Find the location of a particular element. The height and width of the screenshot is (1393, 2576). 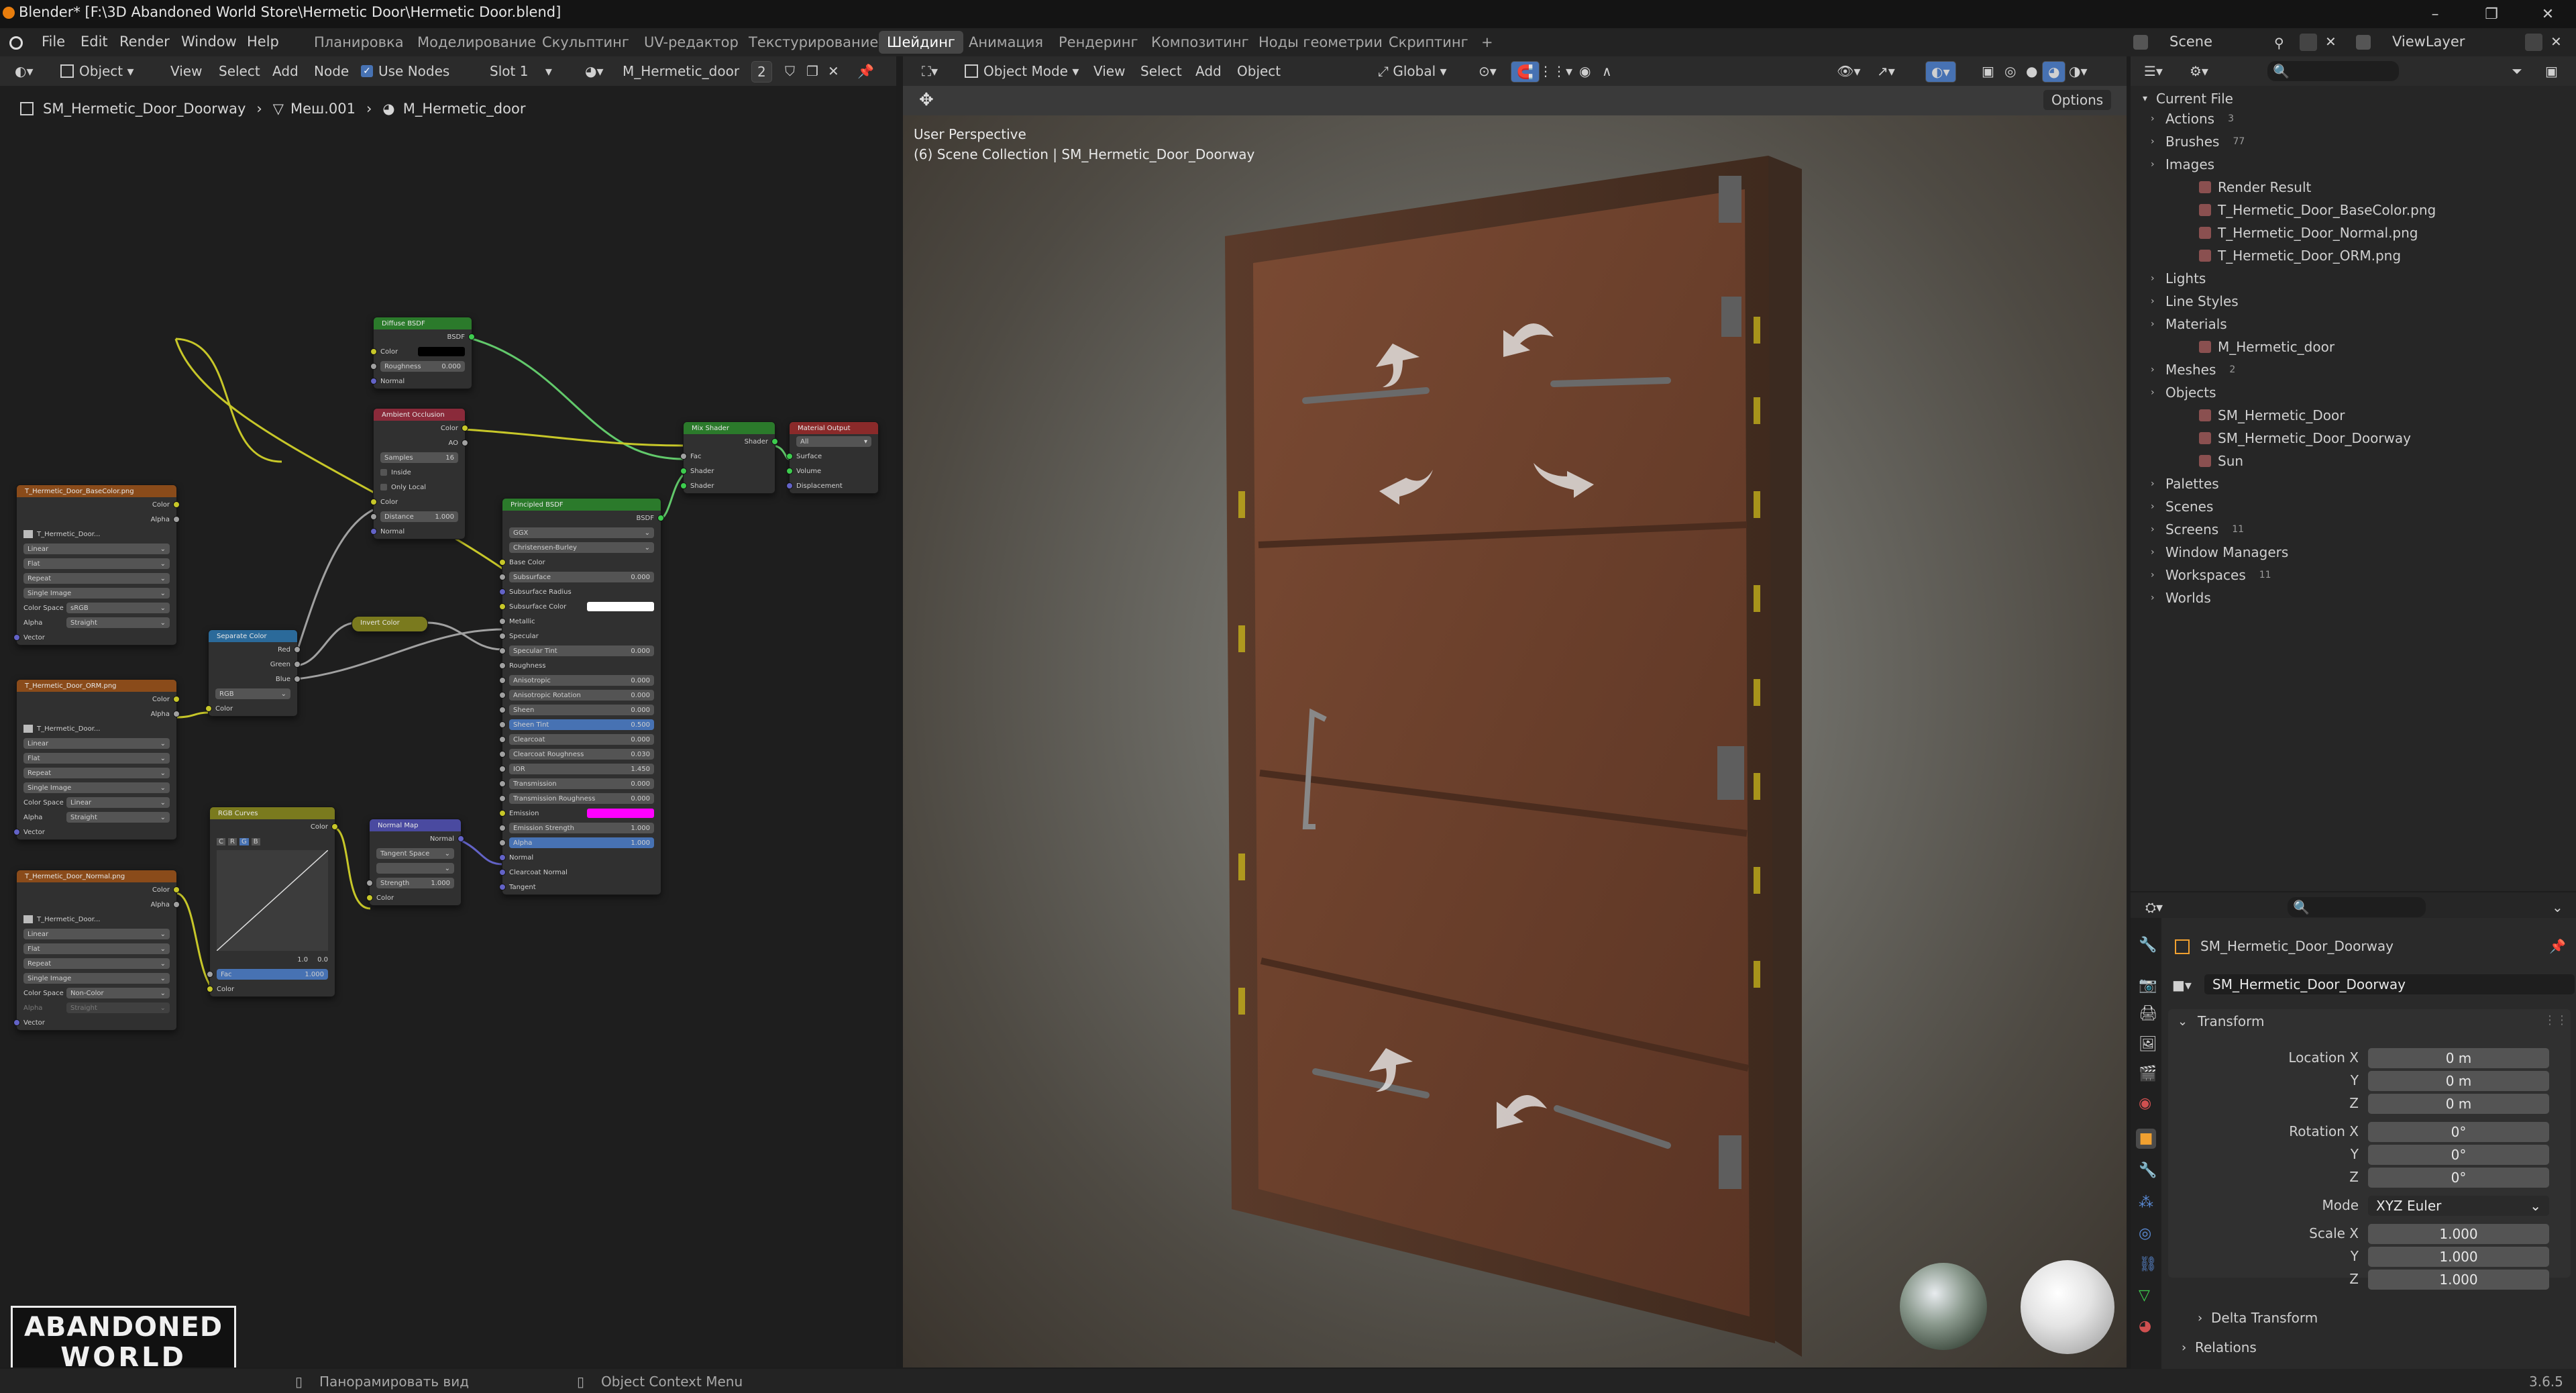

tab-animation: Анимация is located at coordinates (1006, 42).